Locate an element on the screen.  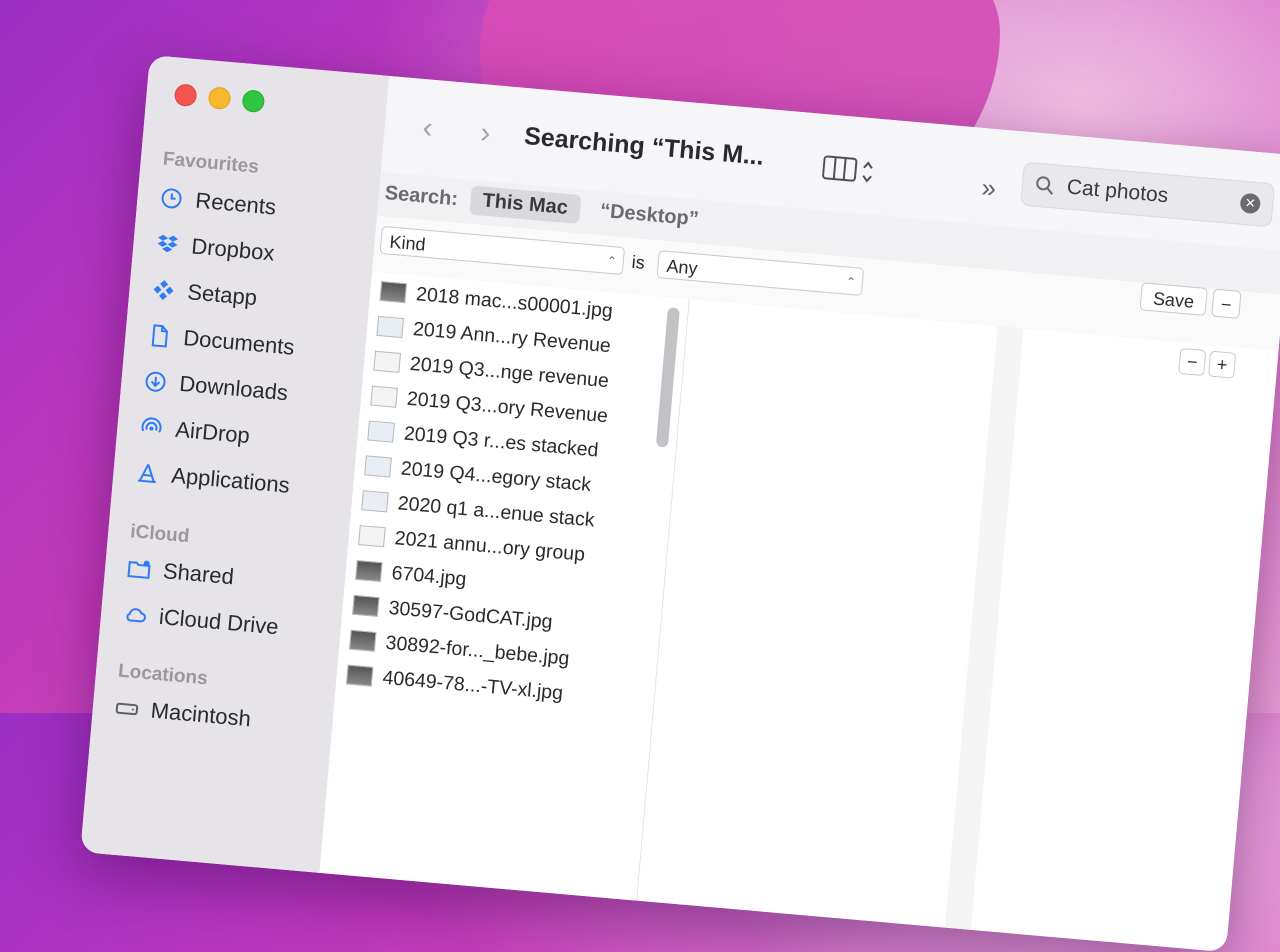
sidebar-item-macintosh: Macintosh is located at coordinates (183, 713).